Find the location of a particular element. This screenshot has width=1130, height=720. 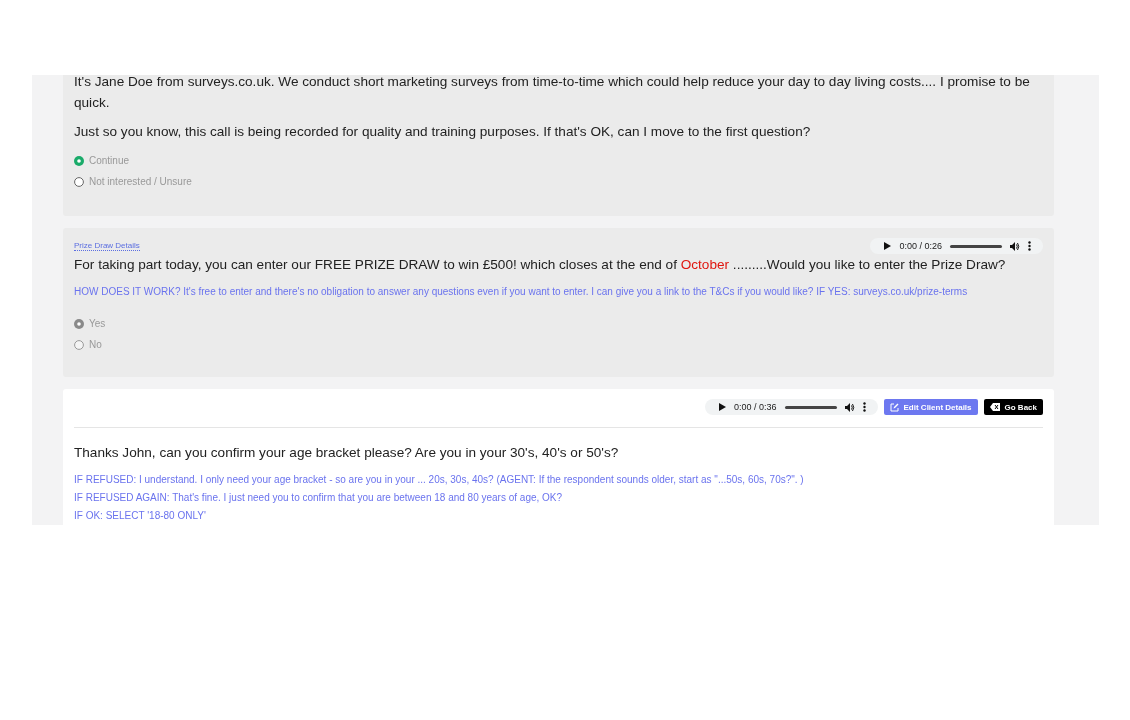

edit-client-button: Edit Client Details is located at coordinates (930, 407).